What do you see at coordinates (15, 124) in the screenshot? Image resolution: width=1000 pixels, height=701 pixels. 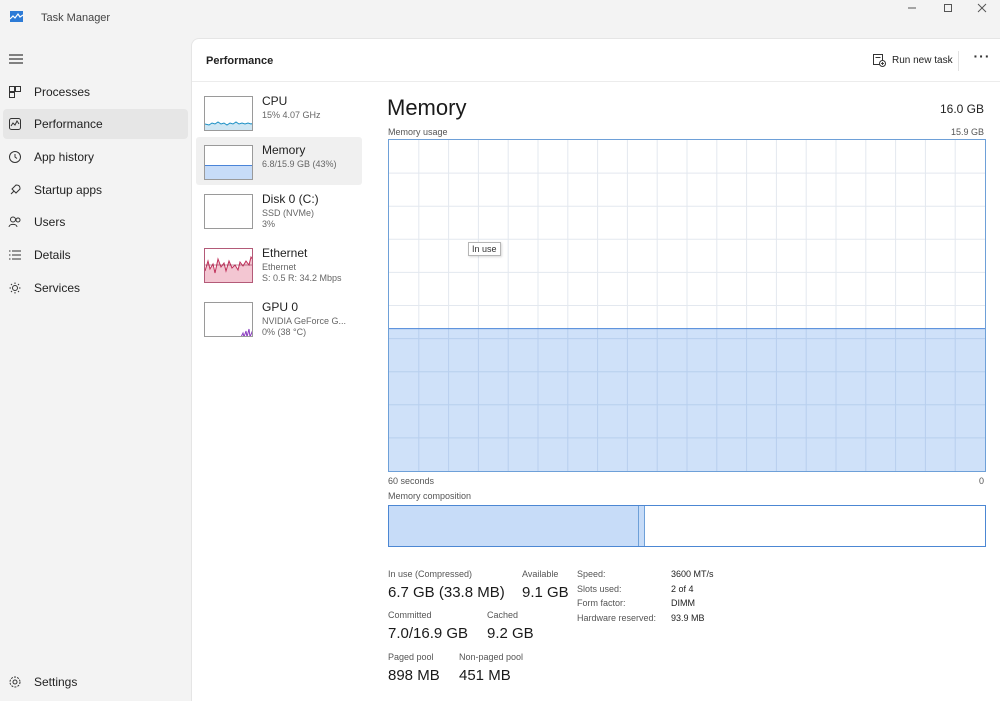 I see `performance-icon` at bounding box center [15, 124].